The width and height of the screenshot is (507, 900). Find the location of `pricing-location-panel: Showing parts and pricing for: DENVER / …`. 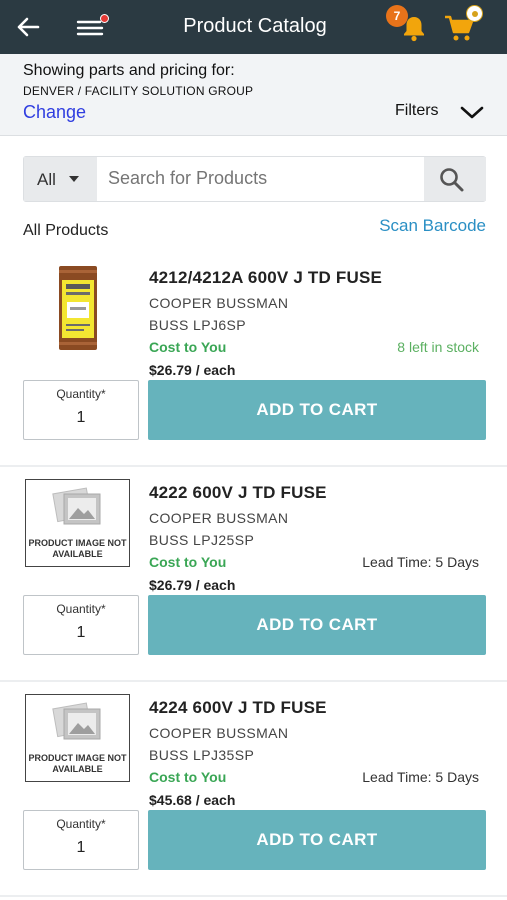

pricing-location-panel: Showing parts and pricing for: DENVER / … is located at coordinates (253, 95).